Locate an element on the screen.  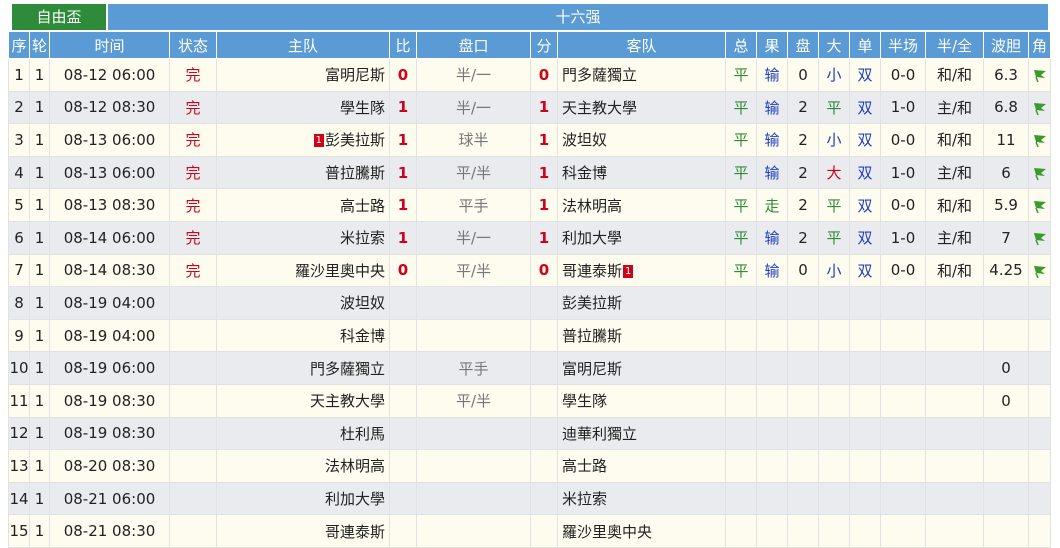
away-team: 科金博 is located at coordinates (641, 172).